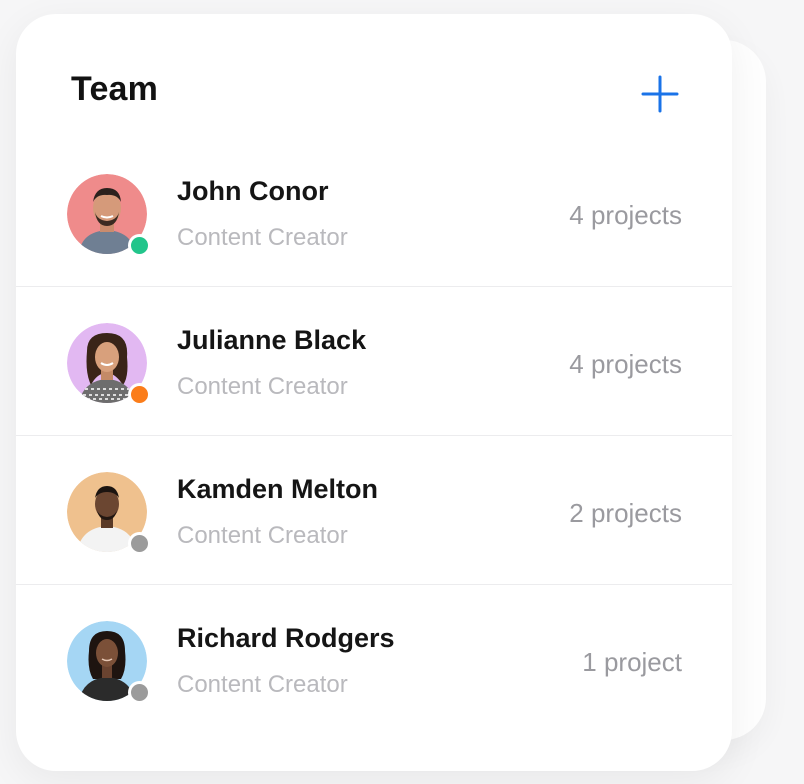 This screenshot has width=804, height=784. What do you see at coordinates (115, 89) in the screenshot?
I see `card-title: Team` at bounding box center [115, 89].